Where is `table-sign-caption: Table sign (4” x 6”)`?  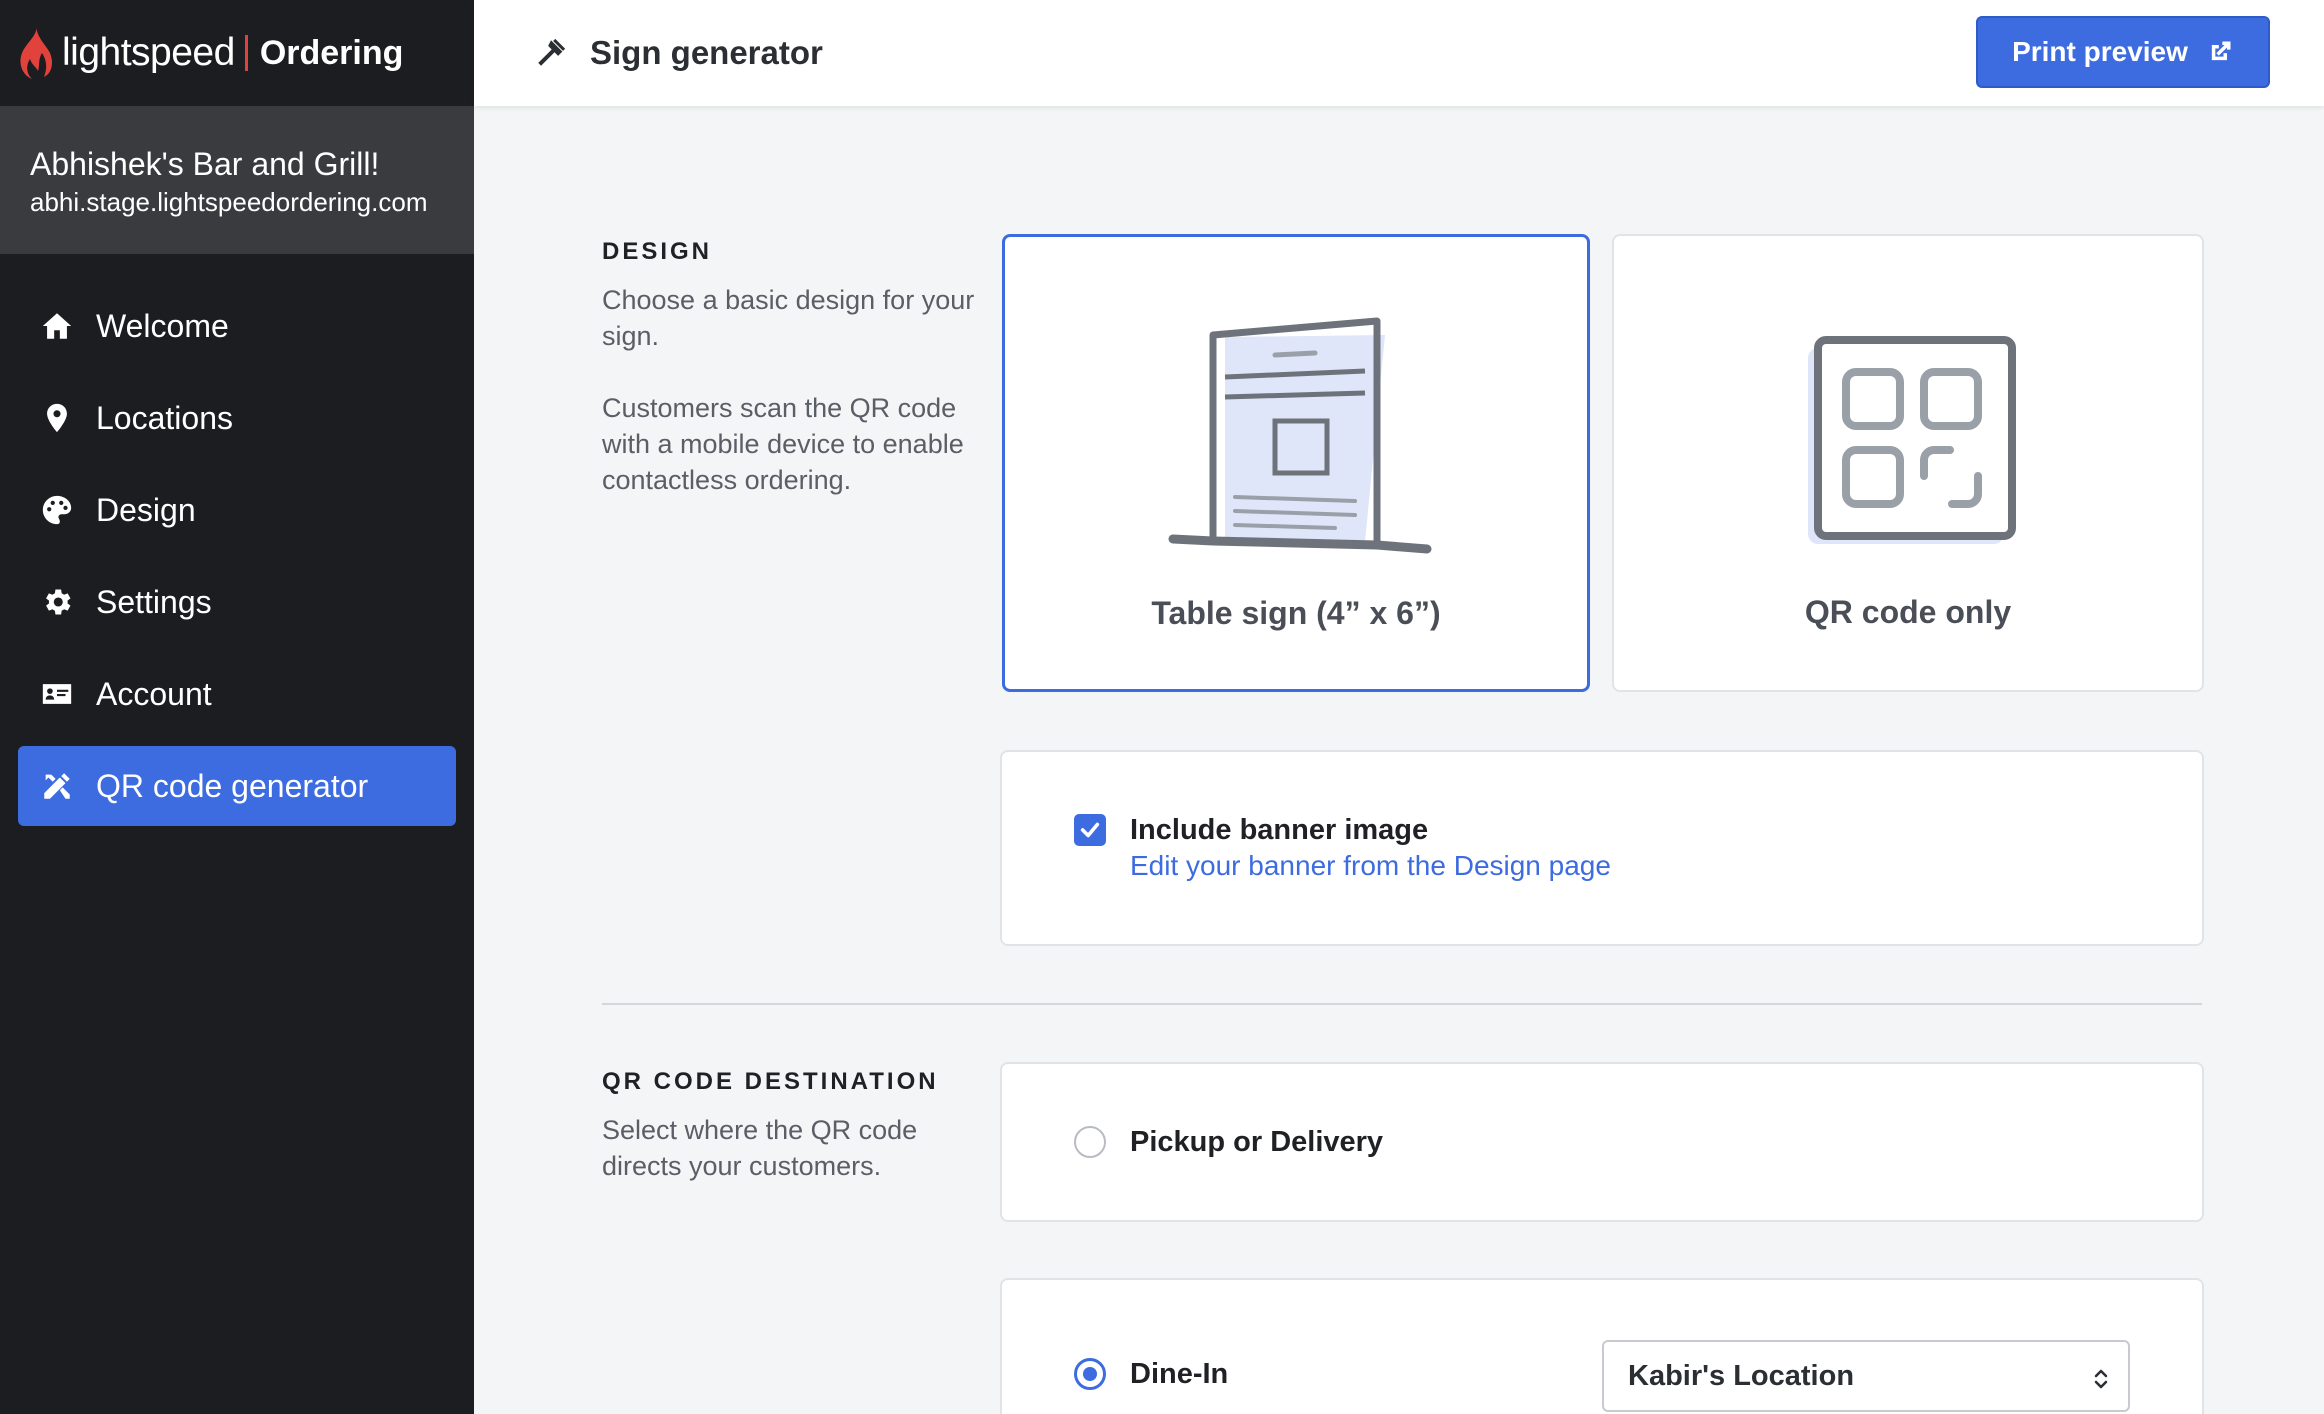
table-sign-caption: Table sign (4” x 6”) is located at coordinates (1296, 613).